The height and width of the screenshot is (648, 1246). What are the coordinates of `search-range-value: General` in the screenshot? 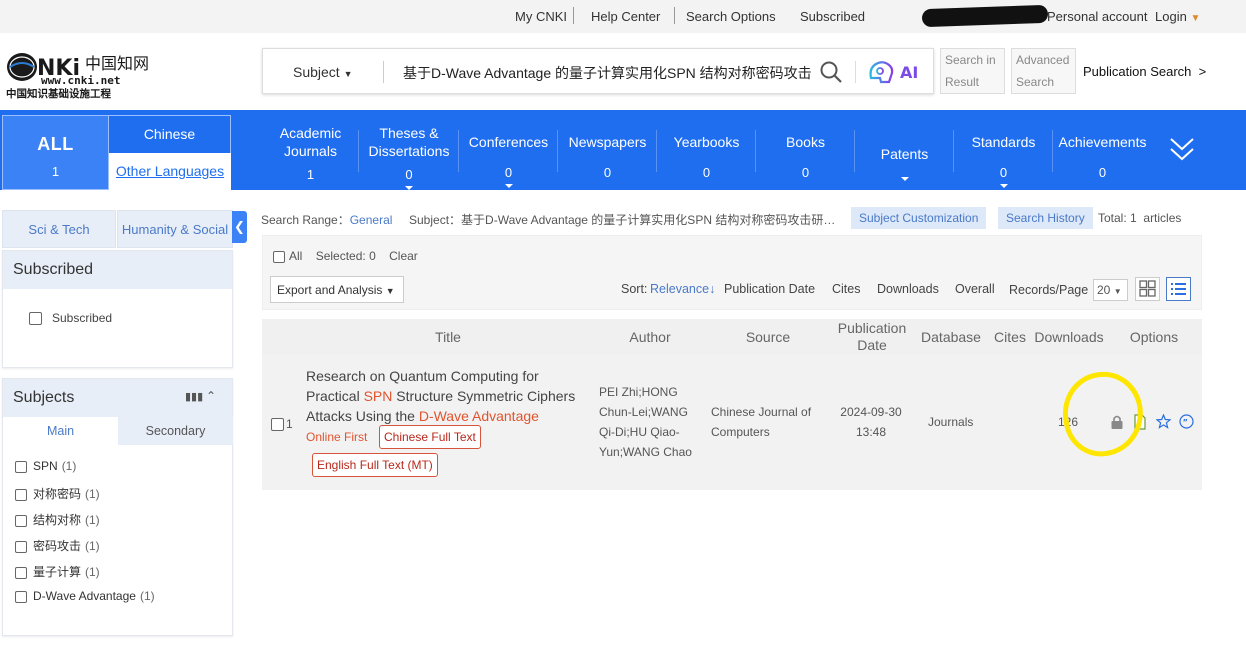 It's located at (371, 220).